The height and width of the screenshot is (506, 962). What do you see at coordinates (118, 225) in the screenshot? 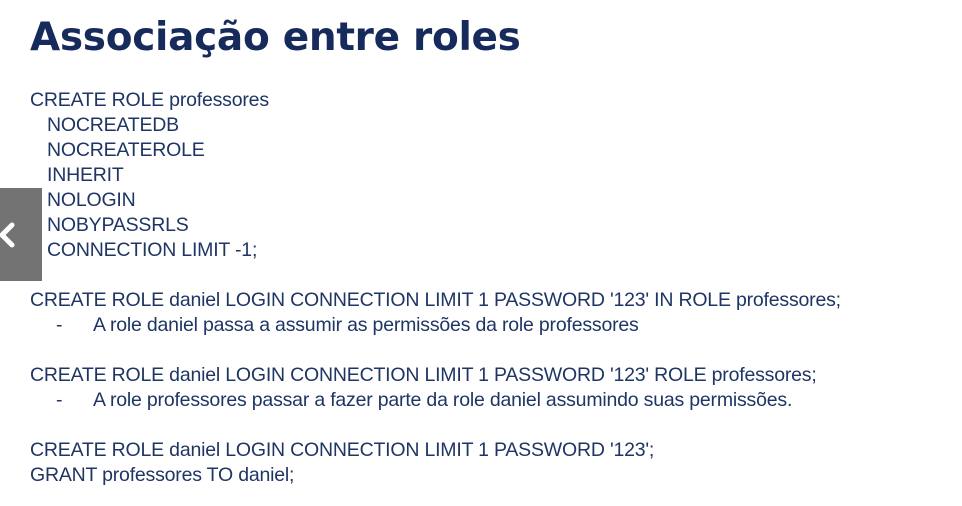
I see `option-nobypassrls: NOBYPASSRLS` at bounding box center [118, 225].